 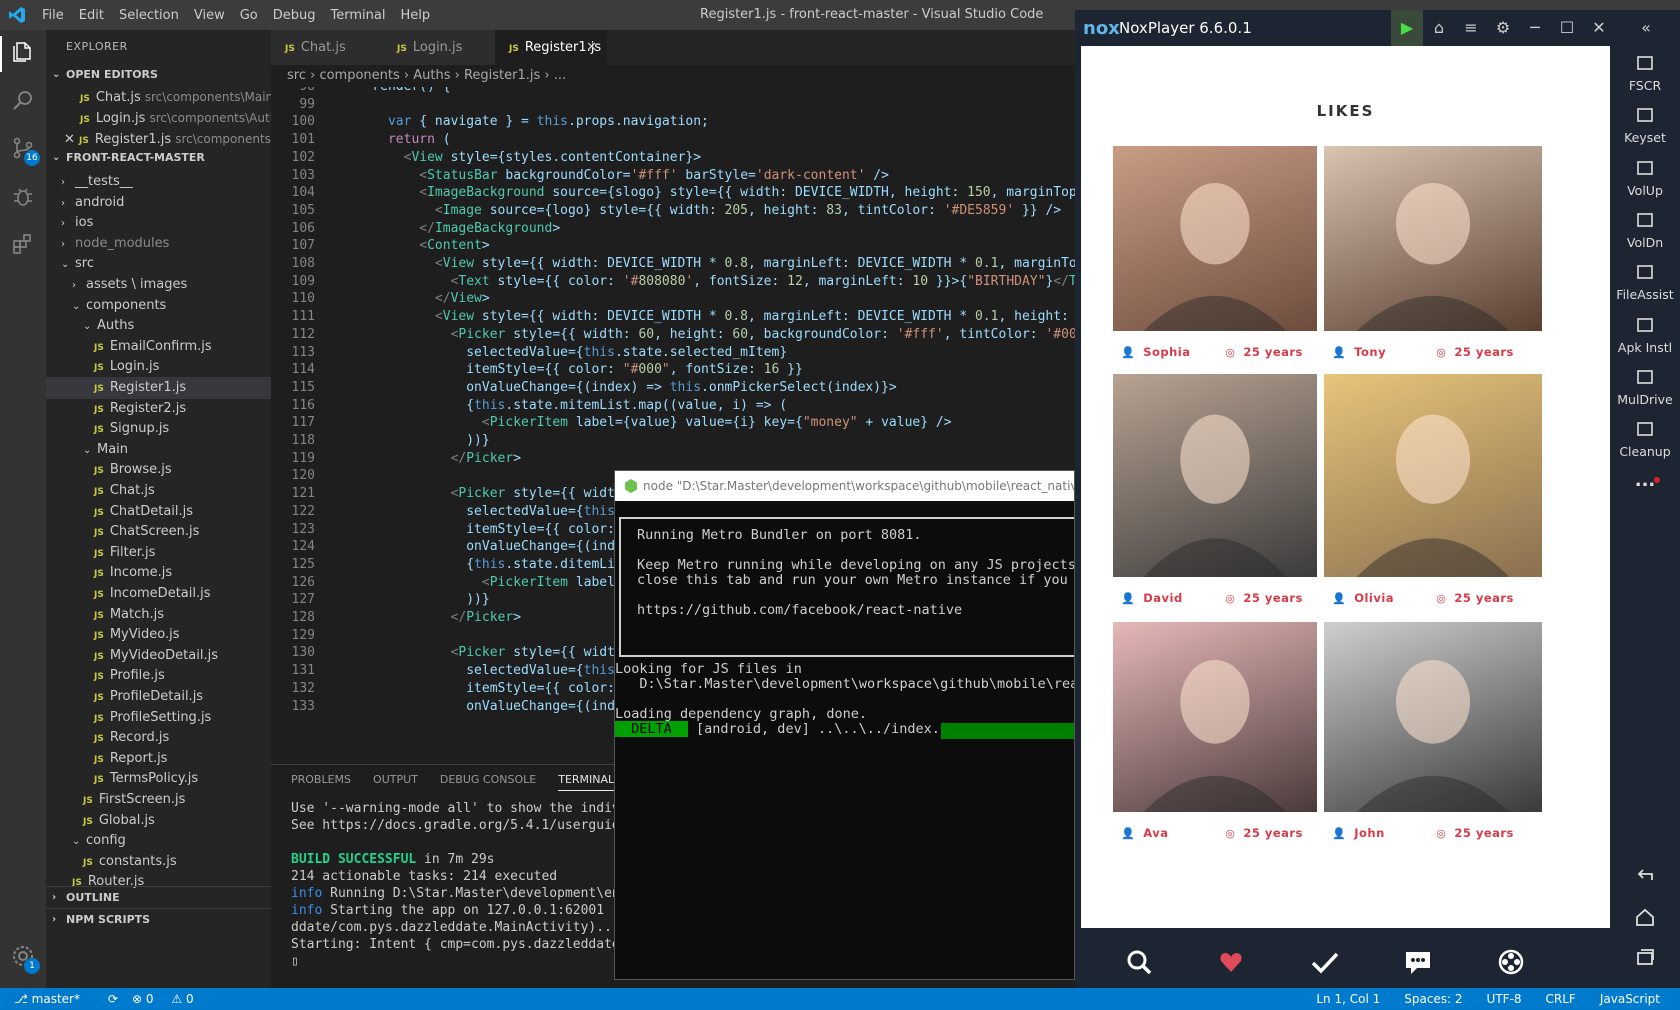 What do you see at coordinates (1645, 917) in the screenshot?
I see `android-home-icon` at bounding box center [1645, 917].